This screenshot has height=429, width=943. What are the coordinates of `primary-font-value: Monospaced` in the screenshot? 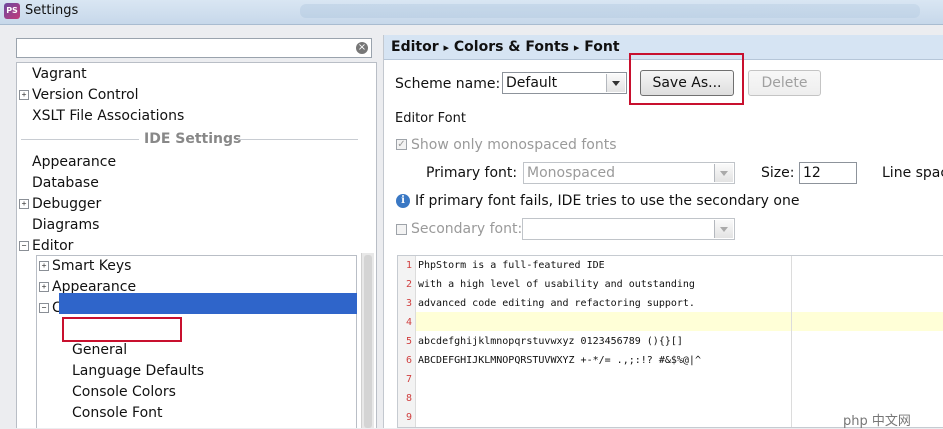 It's located at (571, 173).